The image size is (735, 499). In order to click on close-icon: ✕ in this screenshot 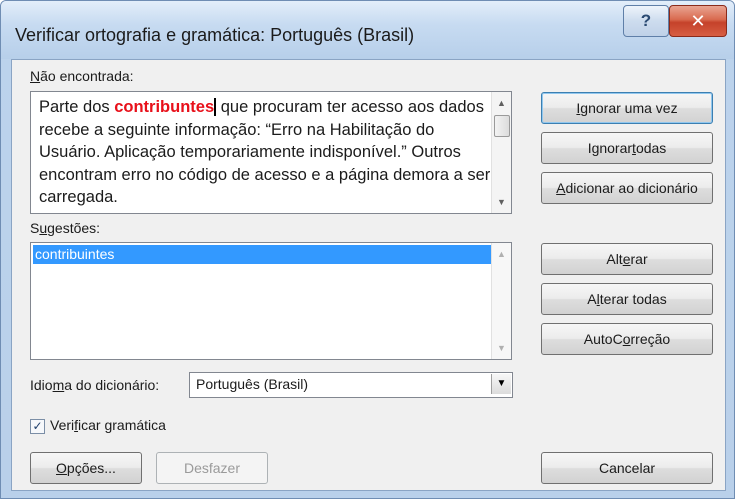, I will do `click(698, 20)`.